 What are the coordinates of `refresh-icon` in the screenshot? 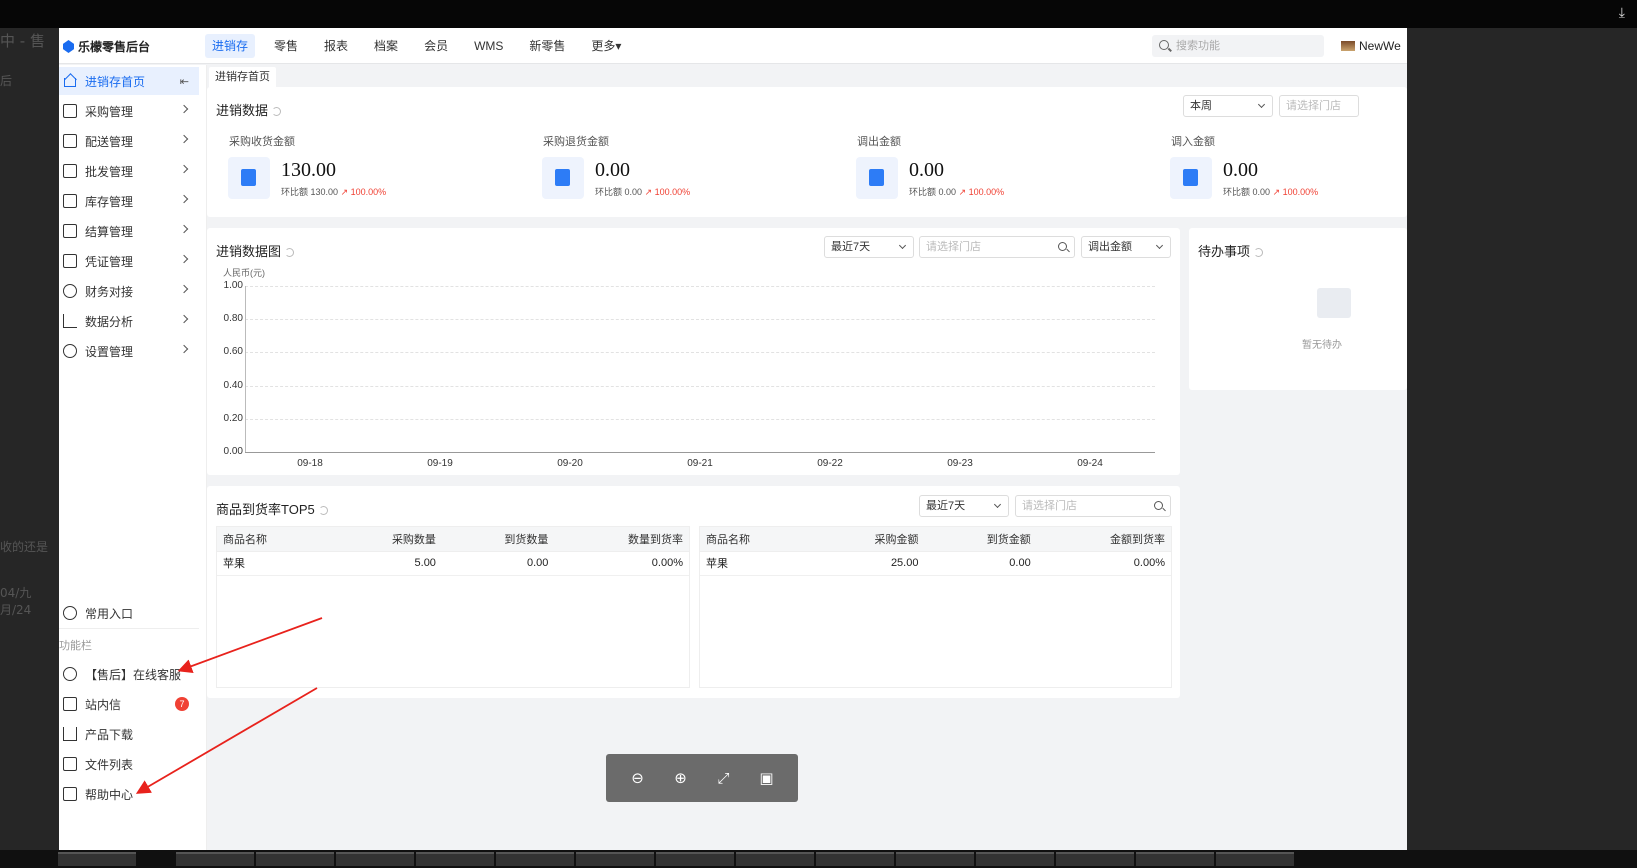 It's located at (1259, 253).